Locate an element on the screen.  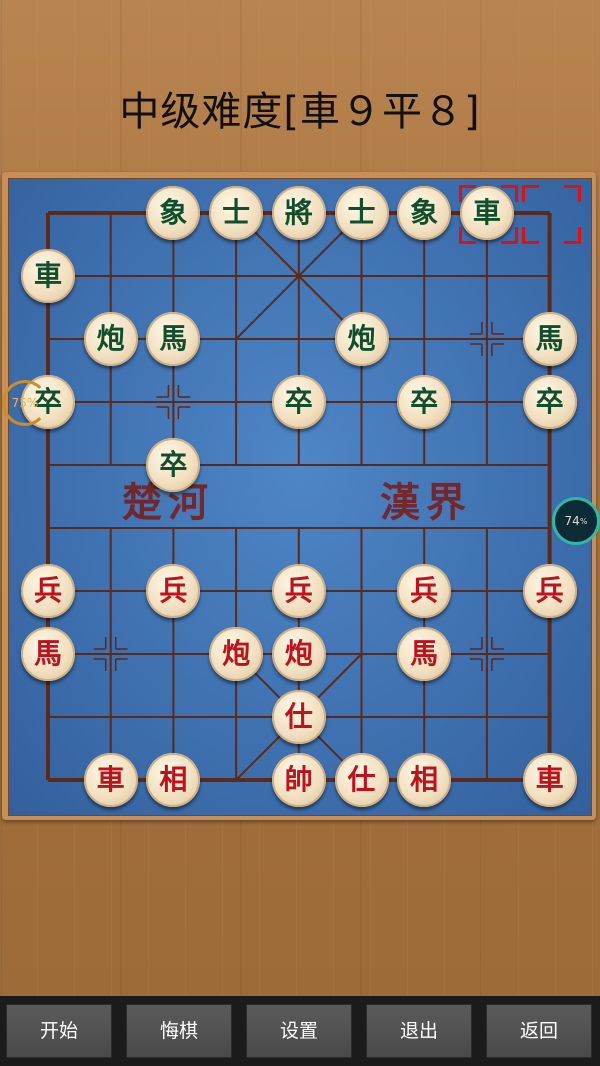
settings-button: 设置 is located at coordinates (299, 1031).